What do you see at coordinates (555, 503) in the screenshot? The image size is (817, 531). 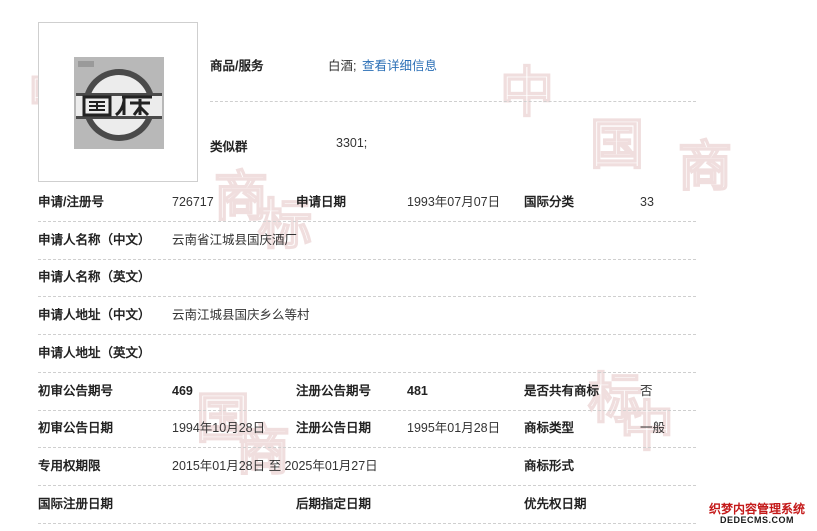 I see `field-label: 优先权日期` at bounding box center [555, 503].